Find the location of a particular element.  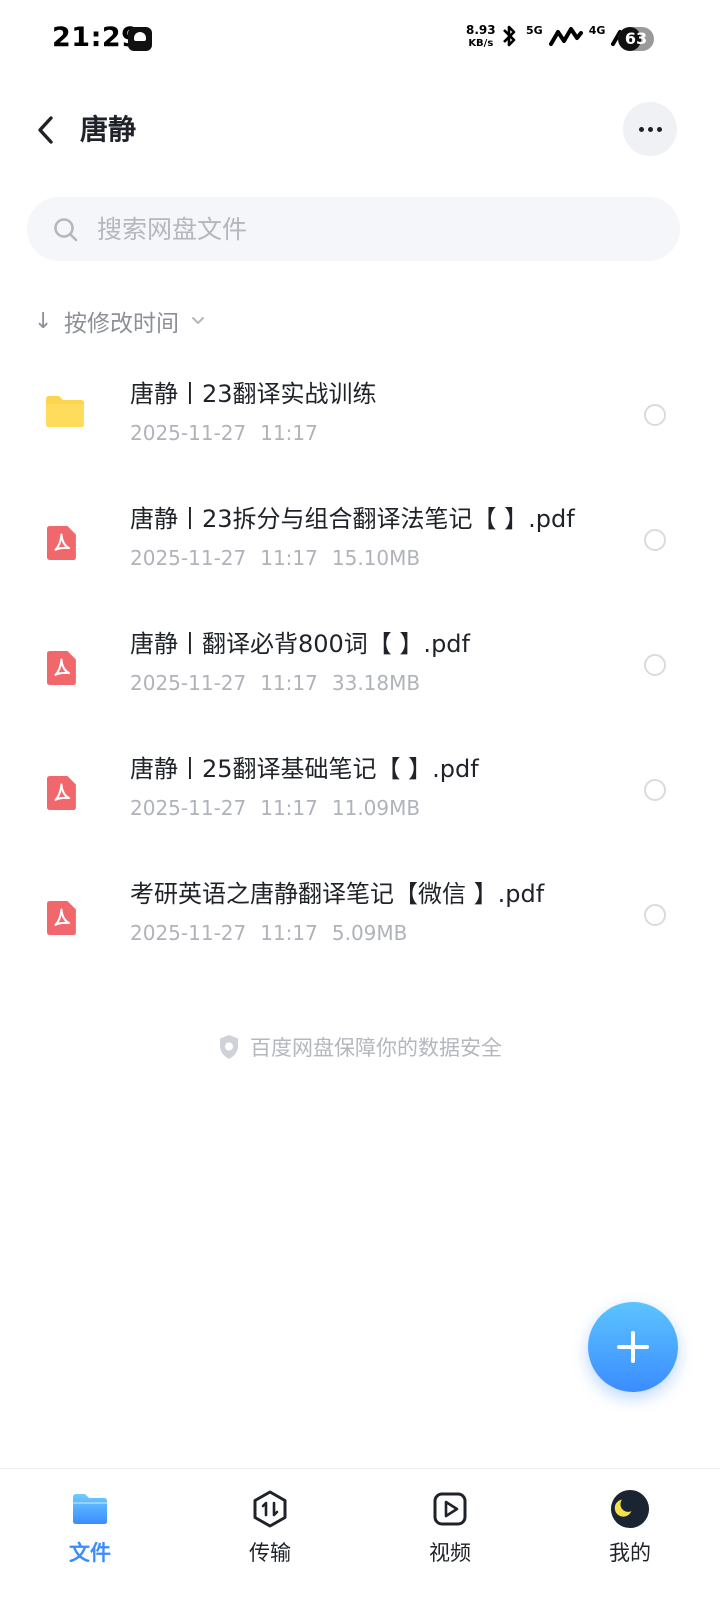

security-note: 百度网盘保障你的数据安全 is located at coordinates (360, 1047).